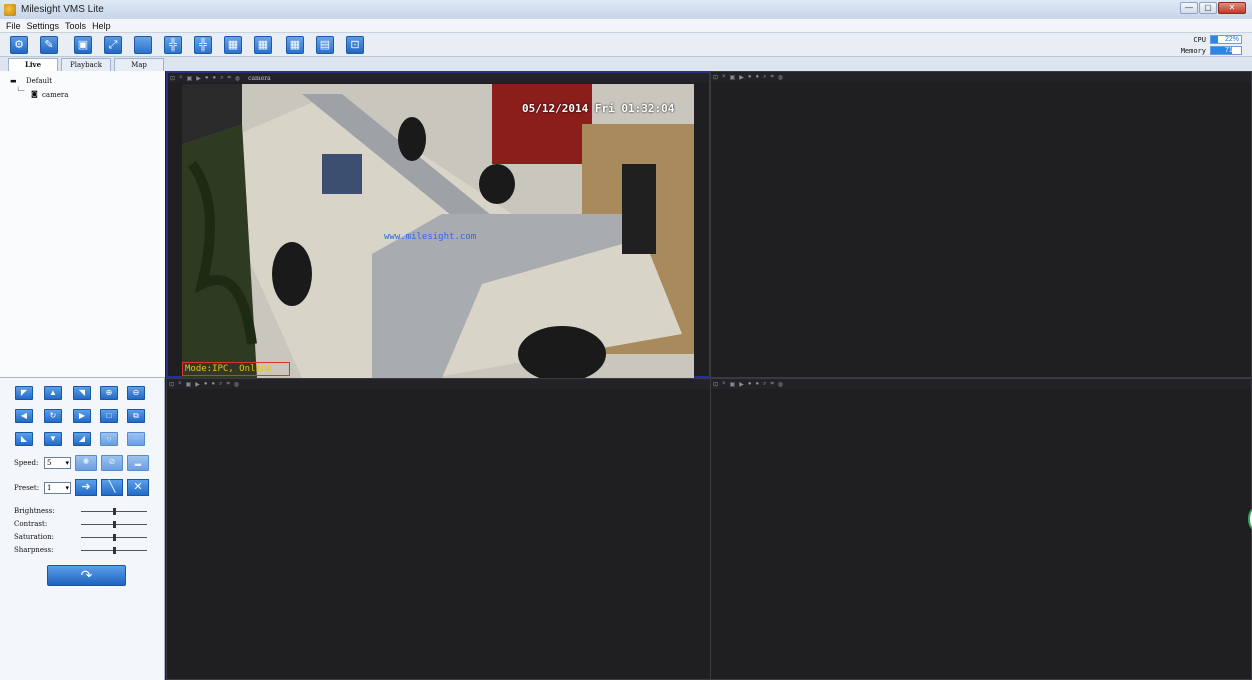  Describe the element at coordinates (1208, 8) in the screenshot. I see `maximize-button: ▢` at that location.